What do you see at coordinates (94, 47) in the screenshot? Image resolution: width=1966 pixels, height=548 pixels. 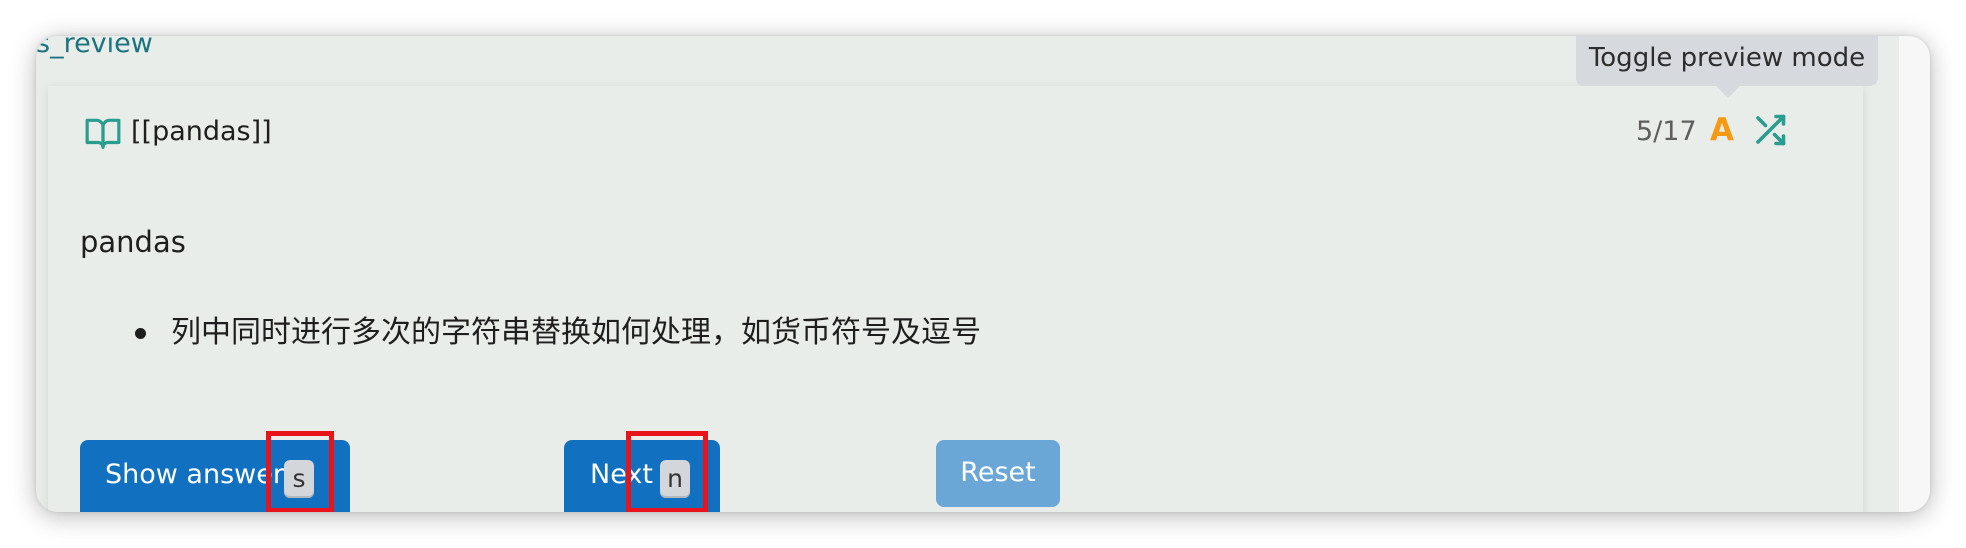 I see `page-title: s_review` at bounding box center [94, 47].